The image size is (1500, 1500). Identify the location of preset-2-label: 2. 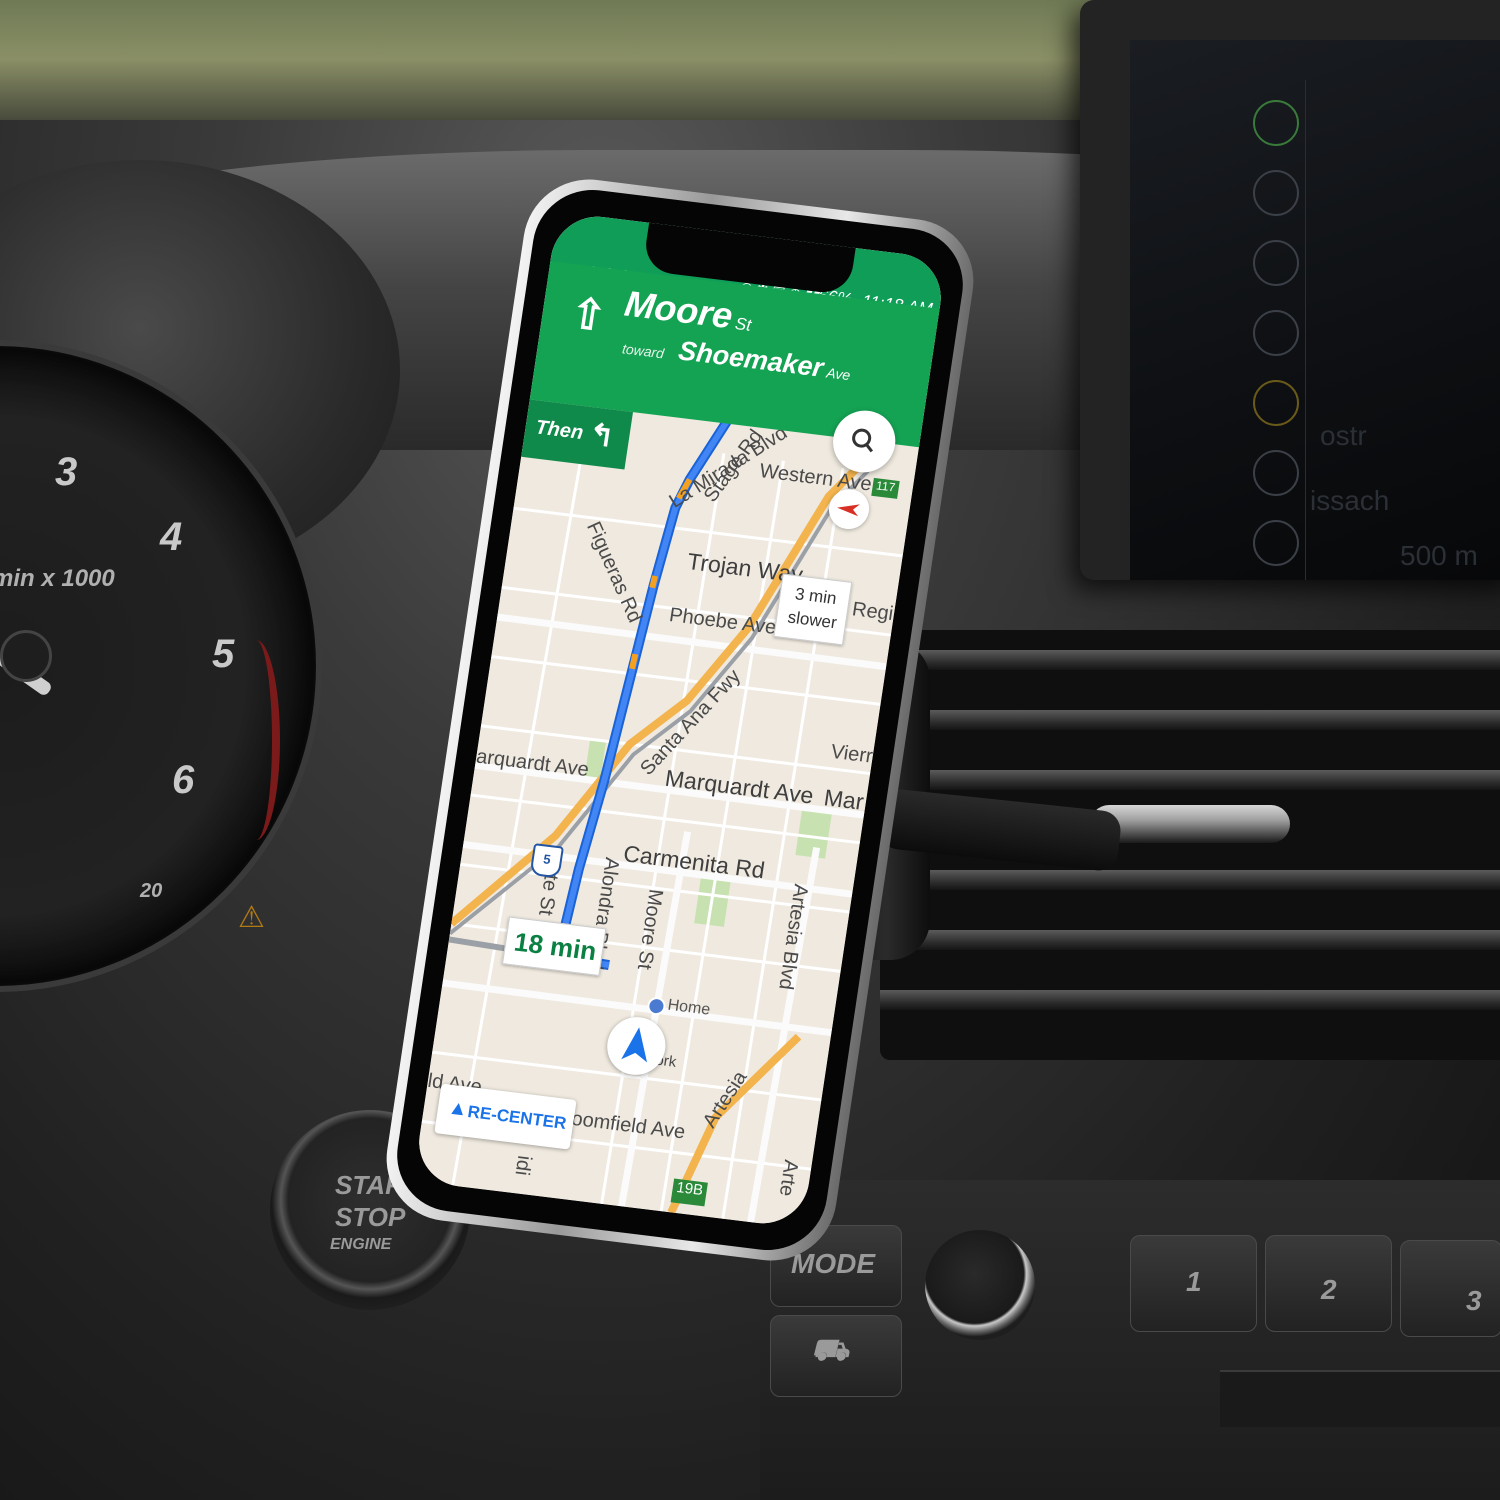
(1329, 1289).